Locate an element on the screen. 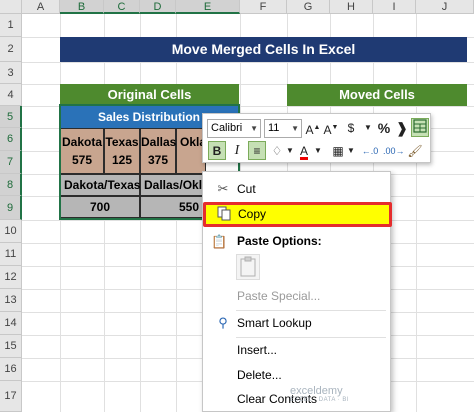 The height and width of the screenshot is (412, 474). clipboard-icon: 📋 is located at coordinates (219, 241).